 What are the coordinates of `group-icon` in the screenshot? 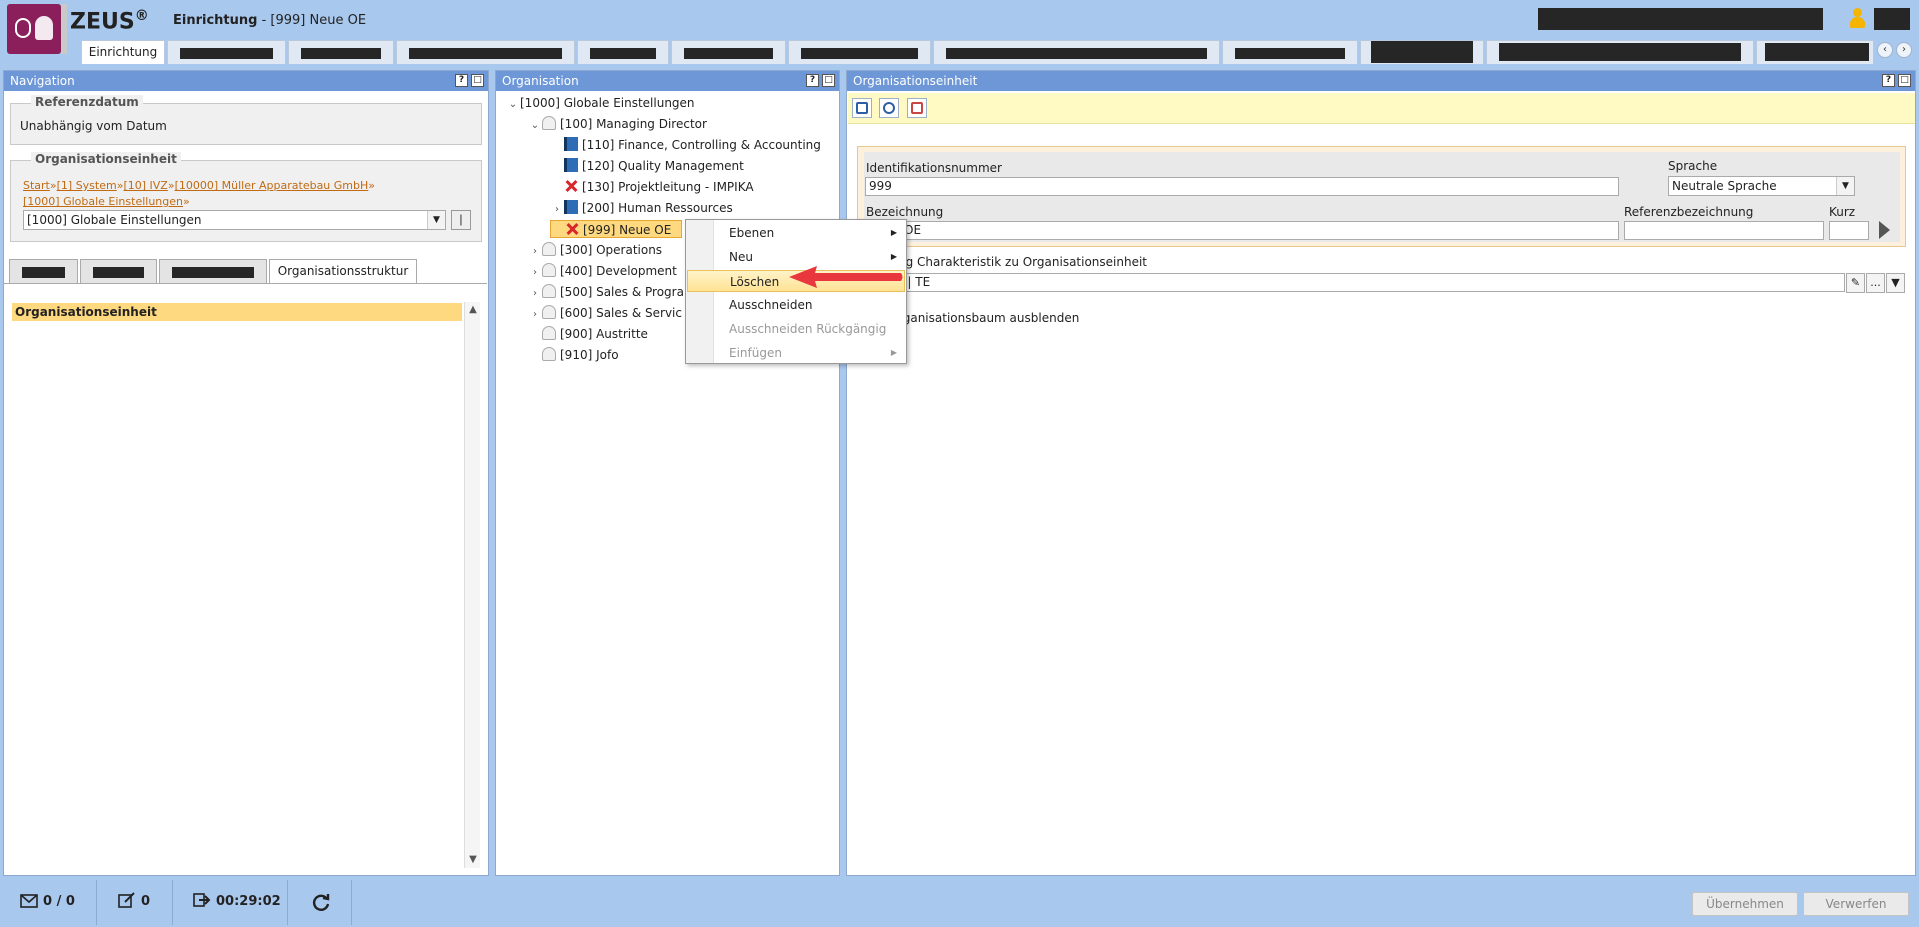 It's located at (549, 123).